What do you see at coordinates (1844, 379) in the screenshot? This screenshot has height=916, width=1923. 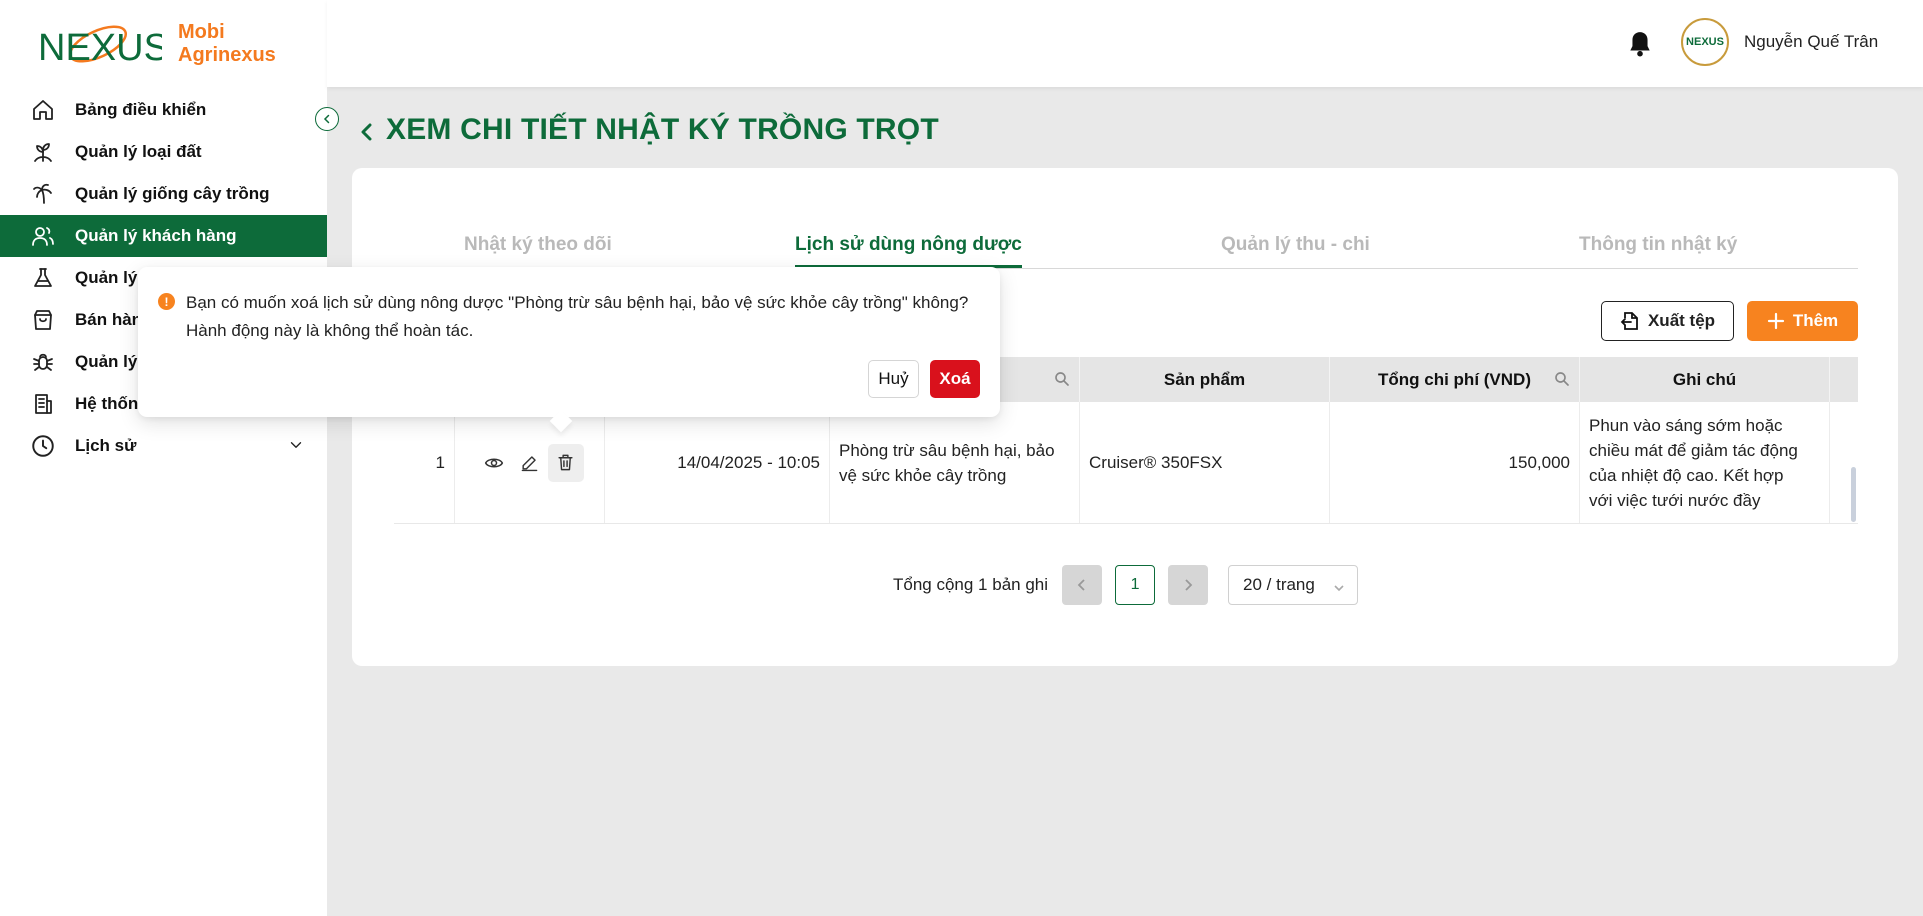 I see `column-header-extra` at bounding box center [1844, 379].